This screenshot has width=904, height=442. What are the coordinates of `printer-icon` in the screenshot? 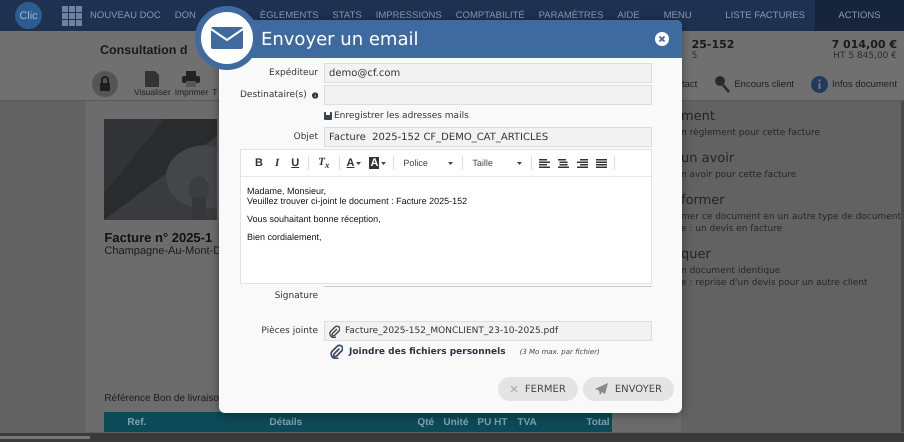 It's located at (191, 79).